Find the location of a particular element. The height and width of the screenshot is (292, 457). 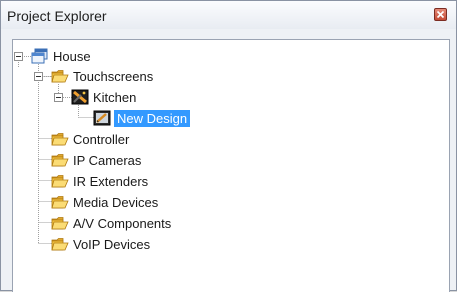

tree-node-label: VoIP Devices is located at coordinates (112, 244).